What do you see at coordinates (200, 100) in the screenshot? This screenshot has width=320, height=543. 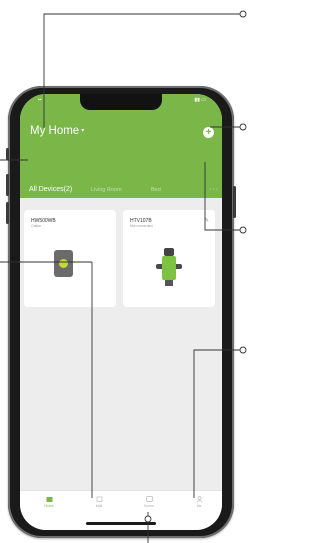 I see `status-icons: ▮▮ ▭` at bounding box center [200, 100].